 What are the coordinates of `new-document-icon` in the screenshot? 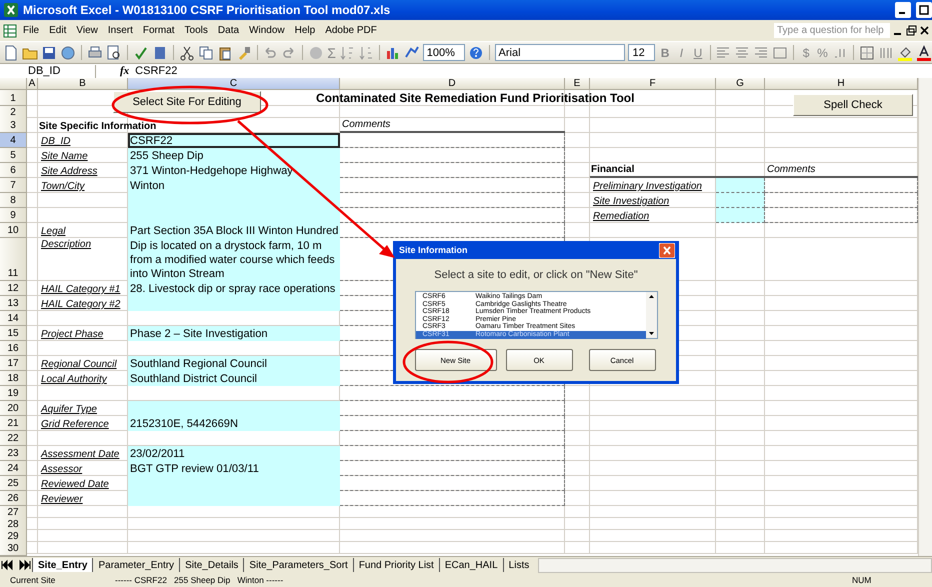 It's located at (11, 52).